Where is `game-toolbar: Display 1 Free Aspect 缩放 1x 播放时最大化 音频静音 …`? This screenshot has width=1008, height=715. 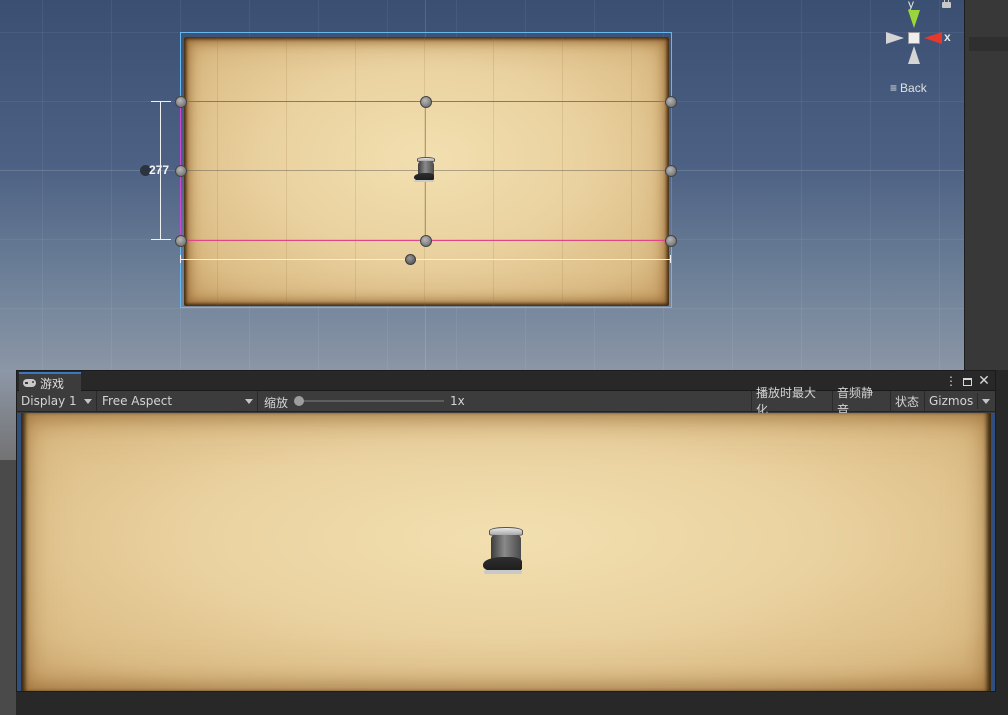 game-toolbar: Display 1 Free Aspect 缩放 1x 播放时最大化 音频静音 … is located at coordinates (506, 401).